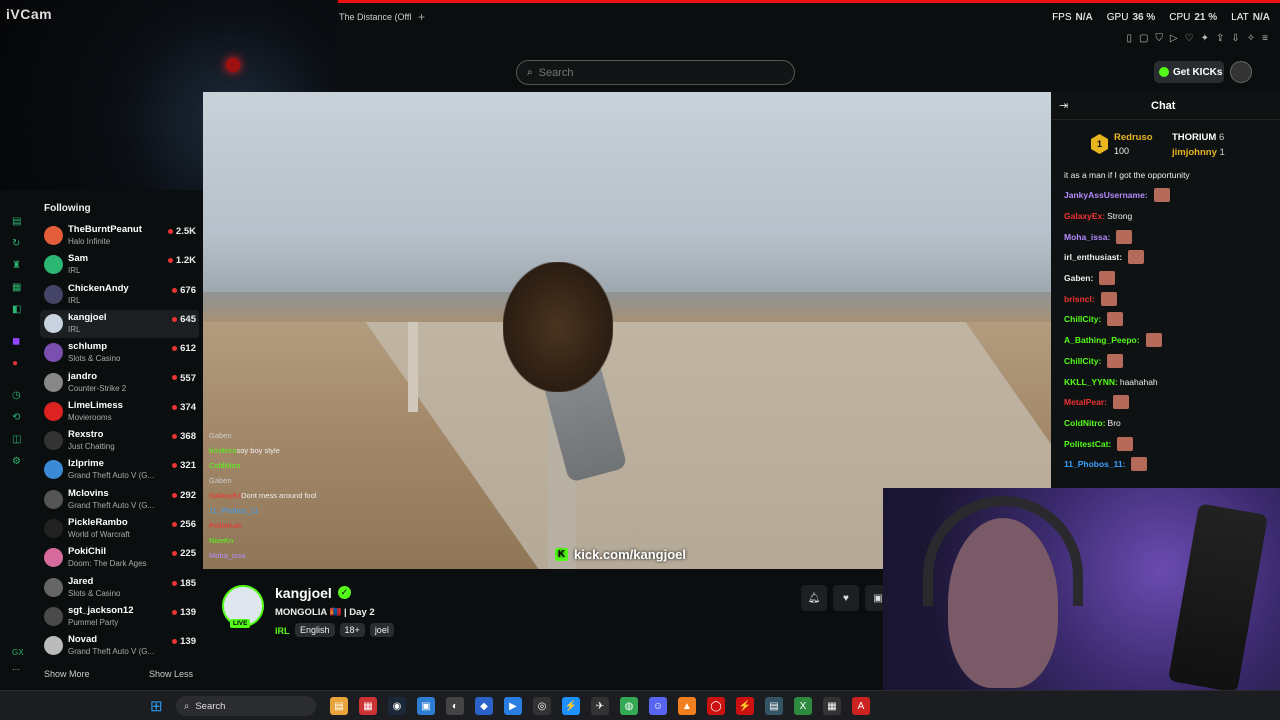 This screenshot has height=720, width=1280. I want to click on show-less-button: Show Less, so click(171, 674).